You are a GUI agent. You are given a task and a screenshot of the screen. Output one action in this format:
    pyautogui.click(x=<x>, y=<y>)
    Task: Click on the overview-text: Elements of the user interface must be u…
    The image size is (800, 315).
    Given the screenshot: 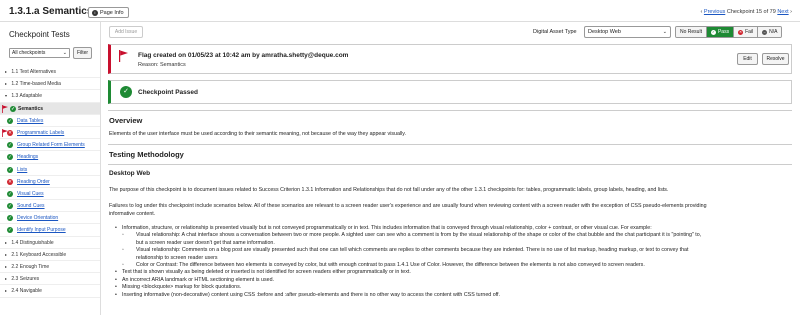 What is the action you would take?
    pyautogui.click(x=257, y=134)
    